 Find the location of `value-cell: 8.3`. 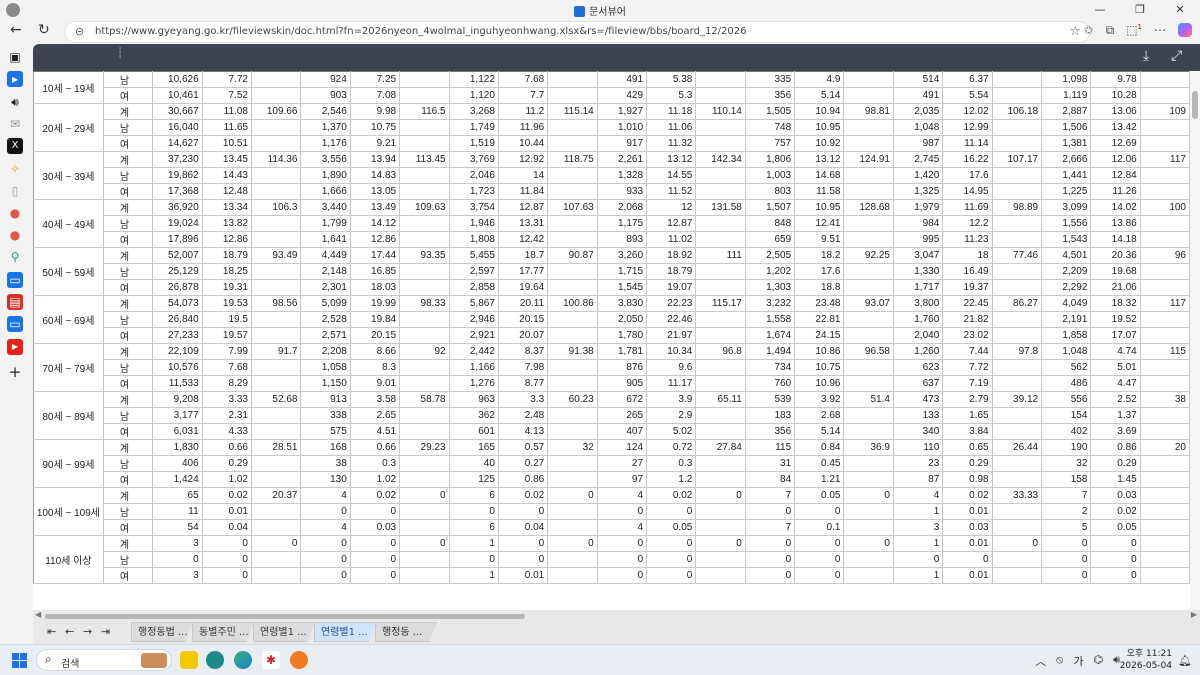

value-cell: 8.3 is located at coordinates (375, 367).